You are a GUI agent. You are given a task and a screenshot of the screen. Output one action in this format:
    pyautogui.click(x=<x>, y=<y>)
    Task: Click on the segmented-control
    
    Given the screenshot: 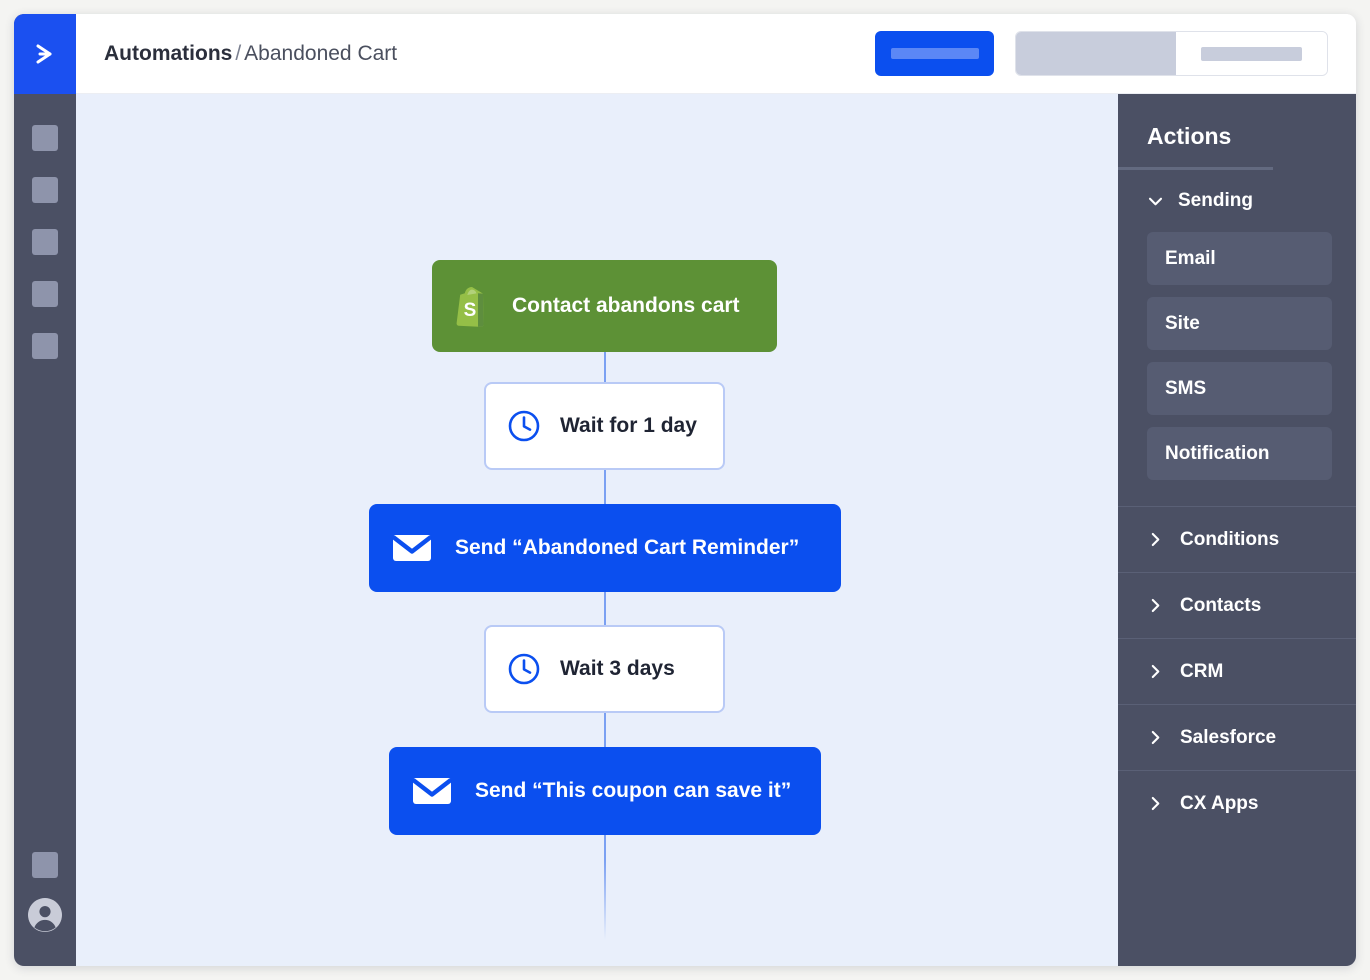 What is the action you would take?
    pyautogui.click(x=1171, y=53)
    